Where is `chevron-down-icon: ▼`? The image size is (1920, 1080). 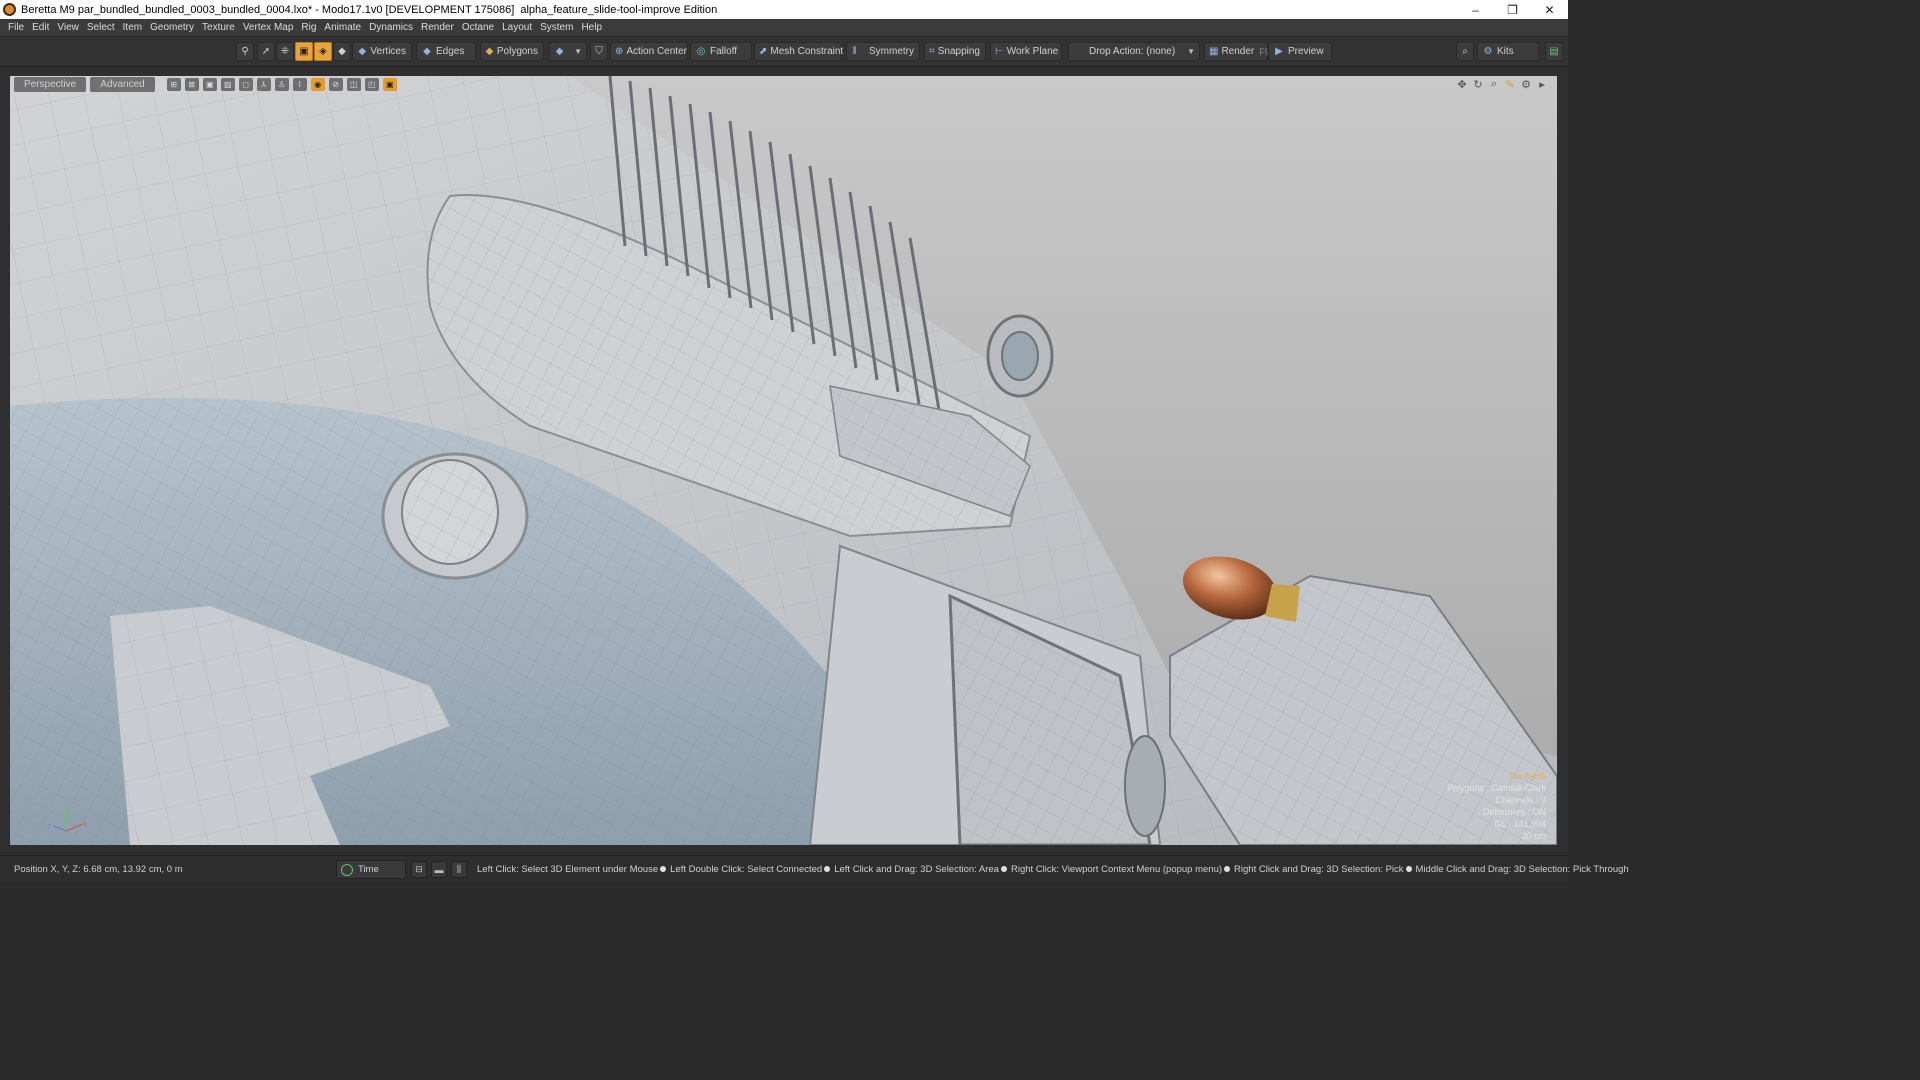 chevron-down-icon: ▼ is located at coordinates (1191, 51).